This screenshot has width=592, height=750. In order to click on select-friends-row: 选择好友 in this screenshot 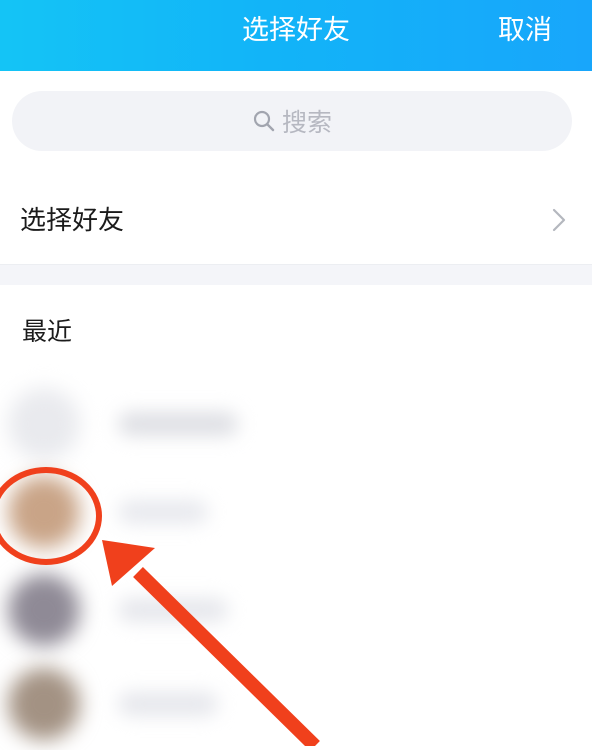, I will do `click(296, 221)`.